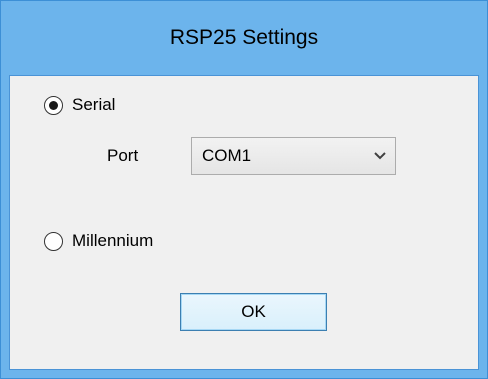 This screenshot has width=488, height=379. Describe the element at coordinates (113, 240) in the screenshot. I see `millennium-radio-label: Millennium` at that location.